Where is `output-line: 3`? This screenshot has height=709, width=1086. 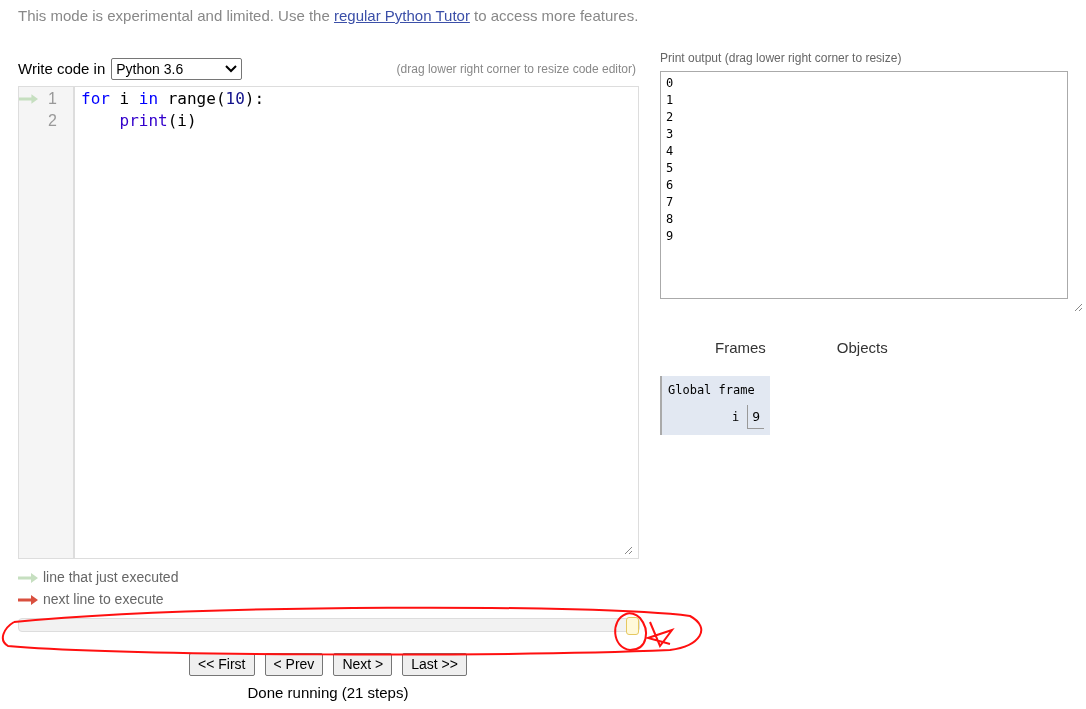
output-line: 3 is located at coordinates (670, 134).